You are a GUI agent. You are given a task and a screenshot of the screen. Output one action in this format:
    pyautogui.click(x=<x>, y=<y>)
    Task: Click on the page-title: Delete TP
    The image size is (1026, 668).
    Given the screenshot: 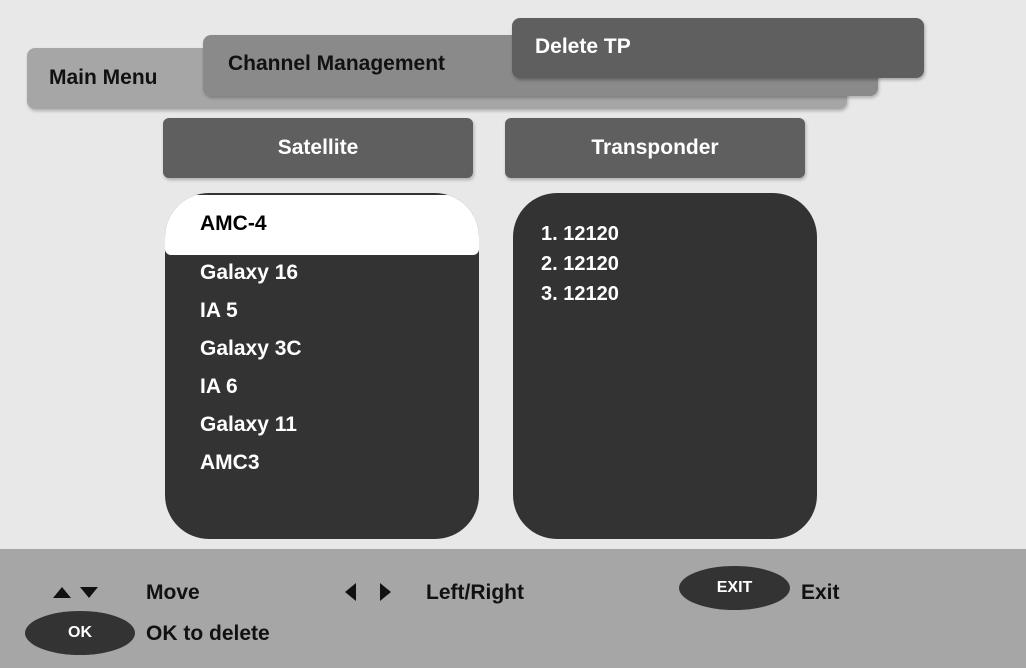 What is the action you would take?
    pyautogui.click(x=583, y=46)
    